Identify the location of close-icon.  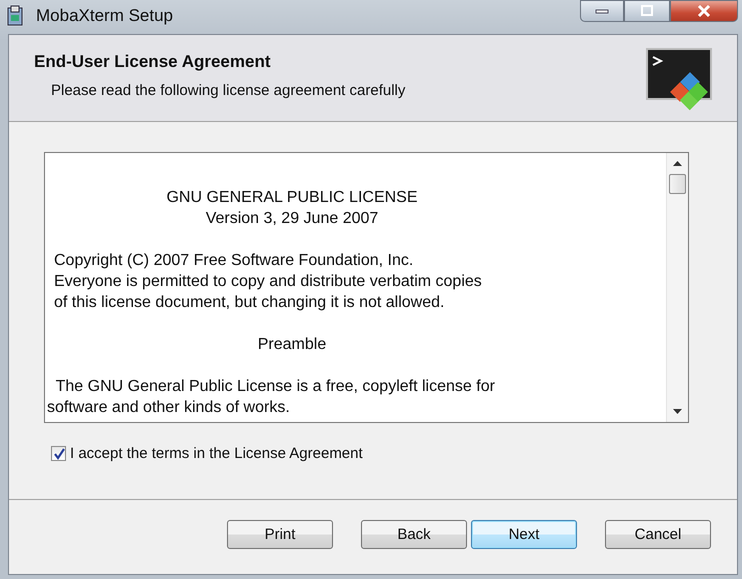
(704, 11).